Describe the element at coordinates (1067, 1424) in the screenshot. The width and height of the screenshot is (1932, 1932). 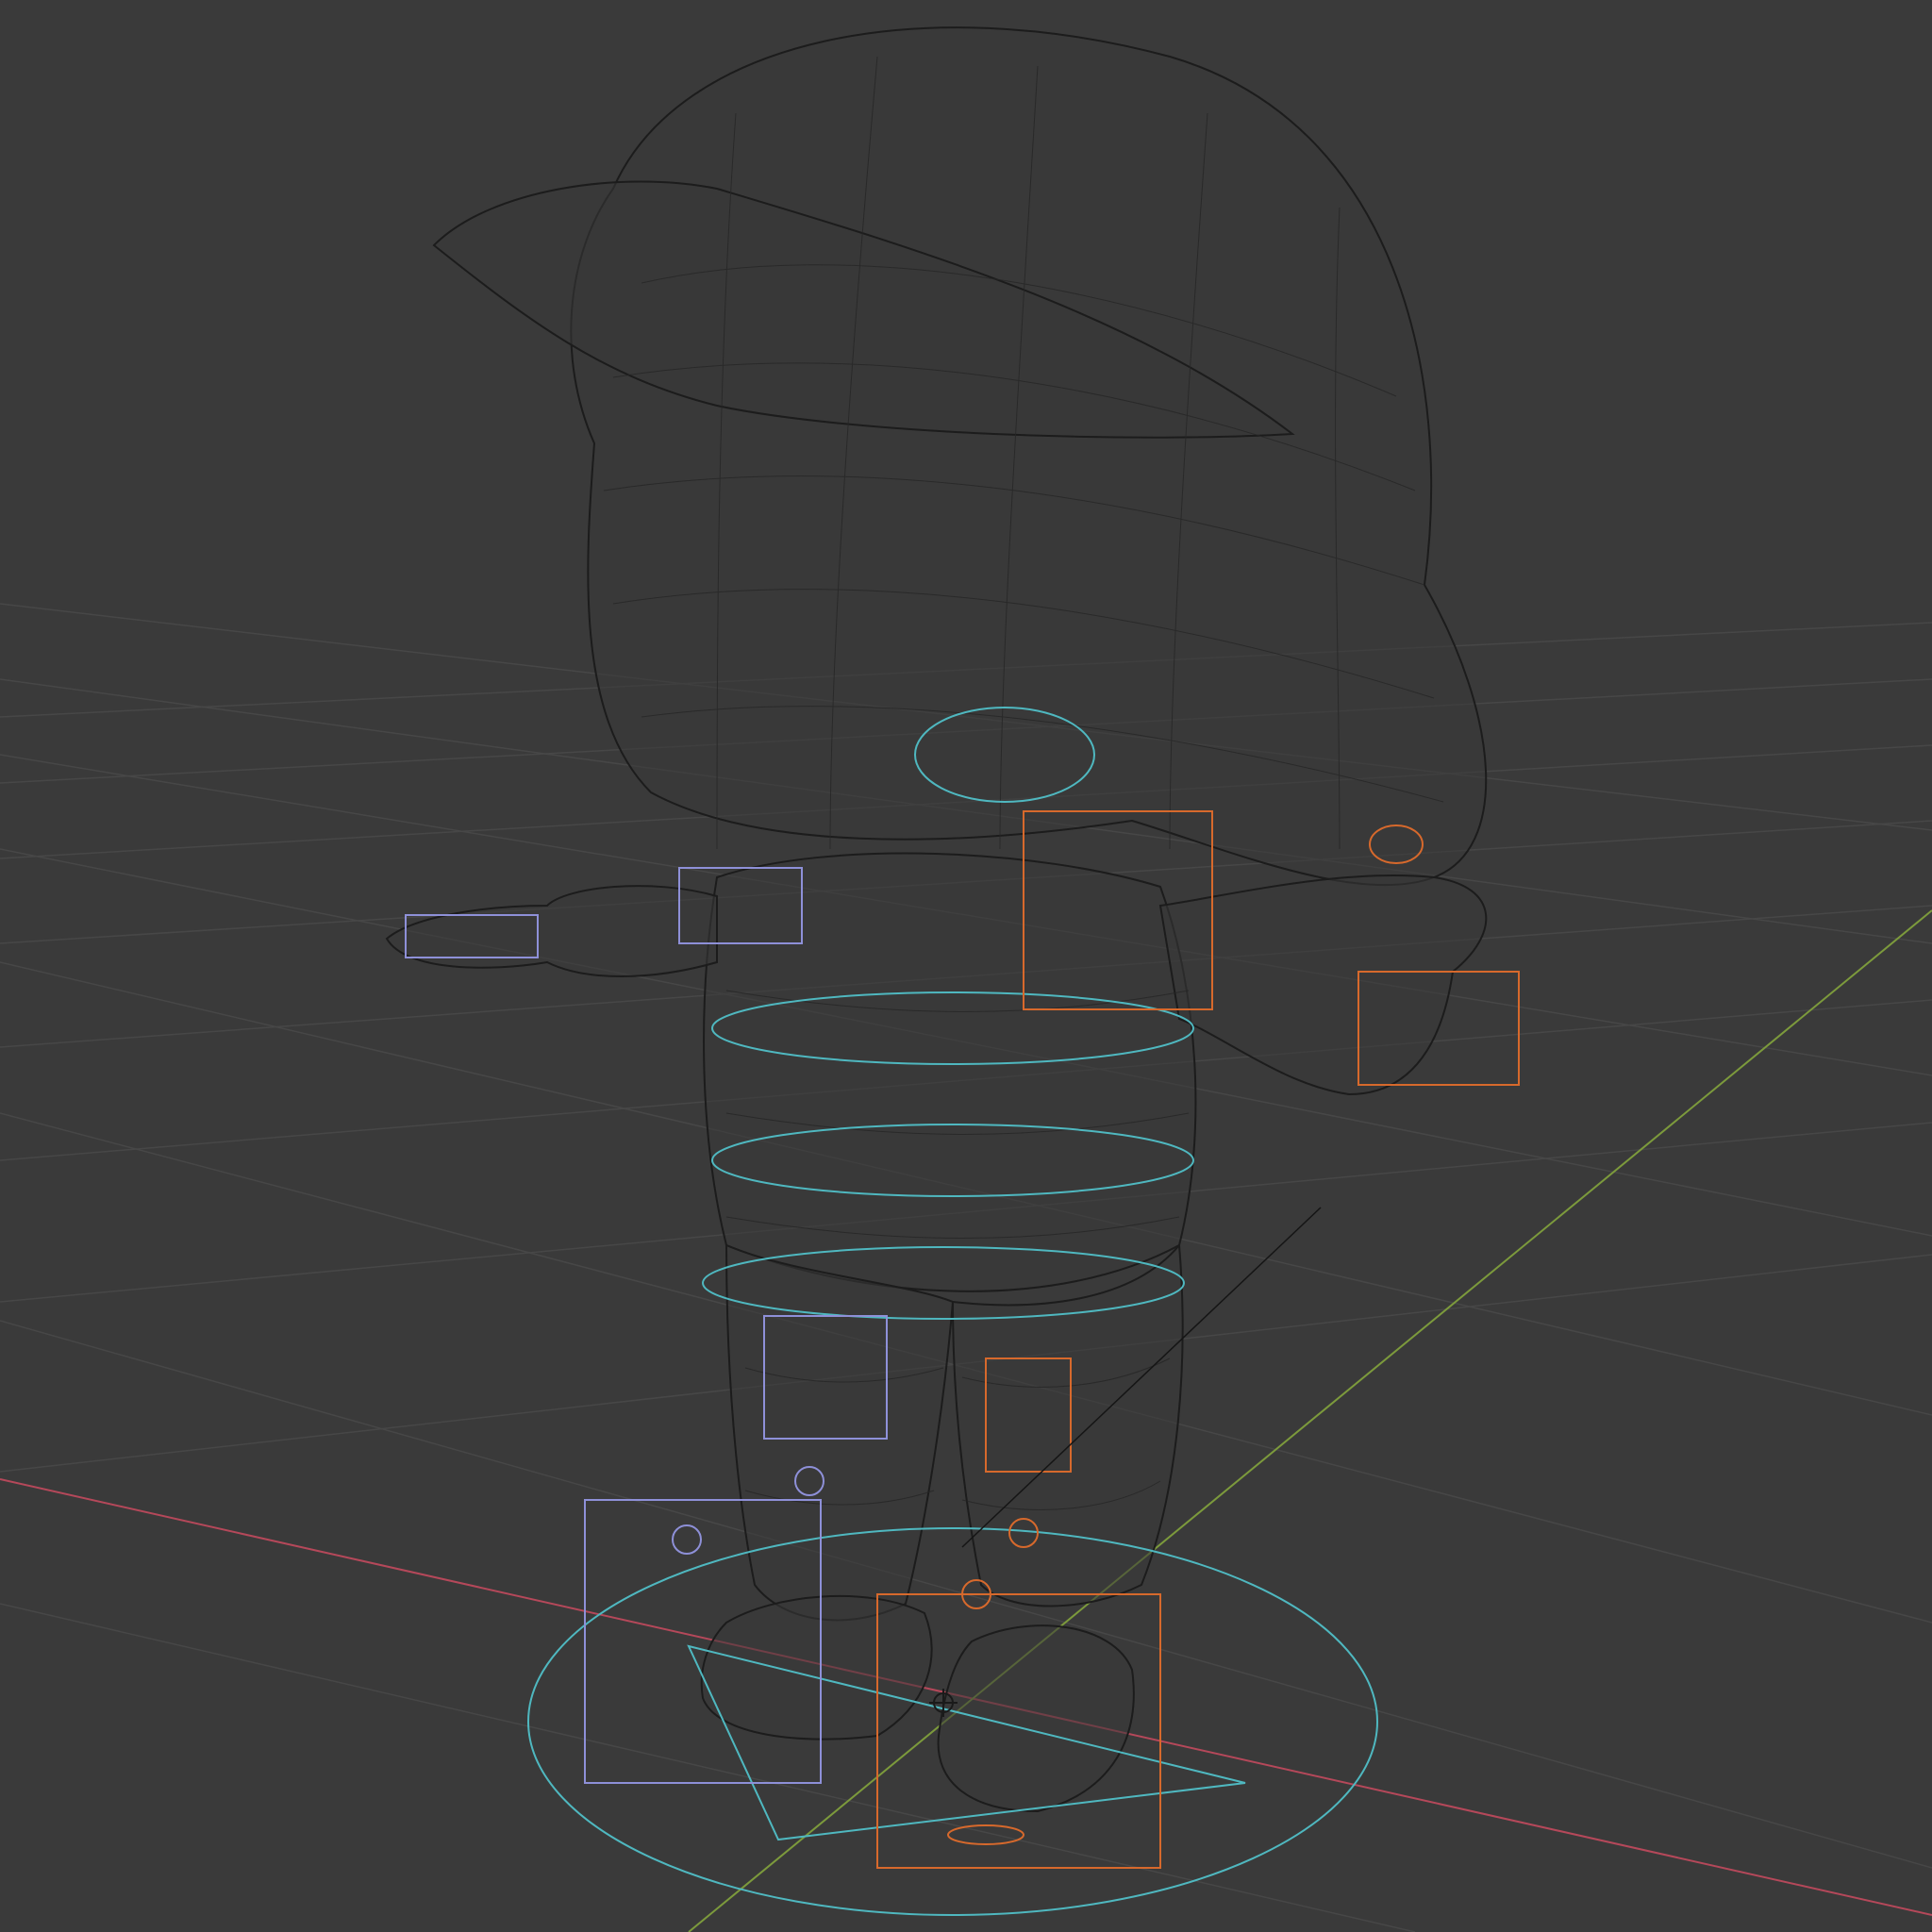
I see `right-leg-shape` at that location.